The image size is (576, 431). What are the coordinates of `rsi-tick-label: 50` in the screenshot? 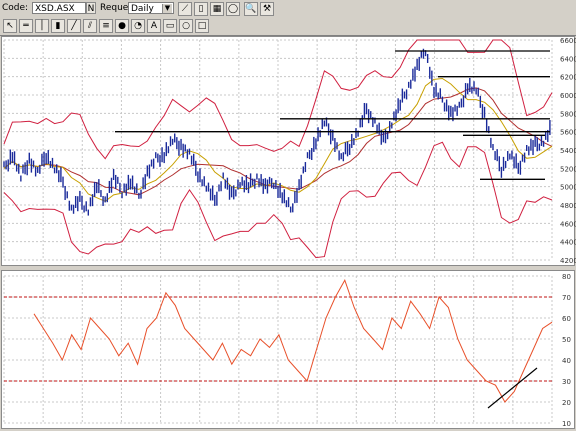 It's located at (566, 340).